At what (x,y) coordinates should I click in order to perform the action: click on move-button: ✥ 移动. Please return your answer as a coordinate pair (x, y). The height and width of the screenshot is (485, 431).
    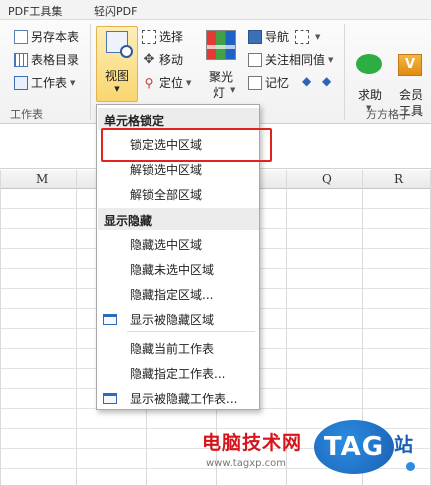
    Looking at the image, I should click on (162, 59).